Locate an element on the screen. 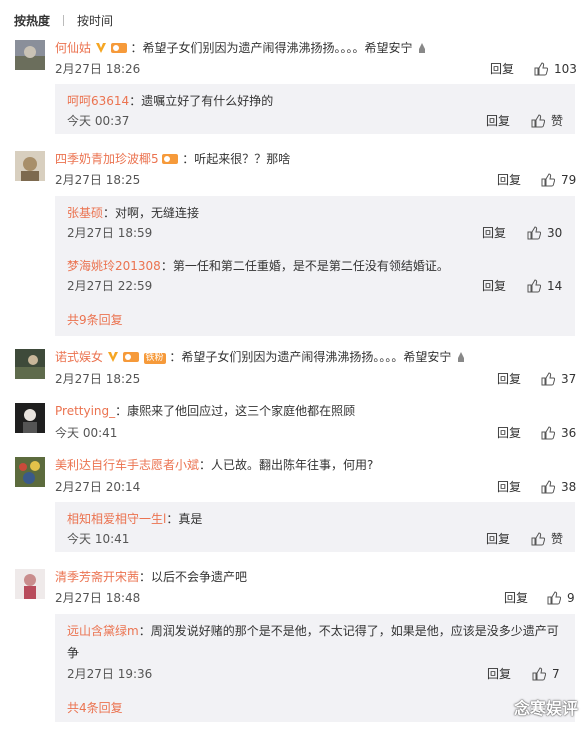  like-button: 9 is located at coordinates (561, 598).